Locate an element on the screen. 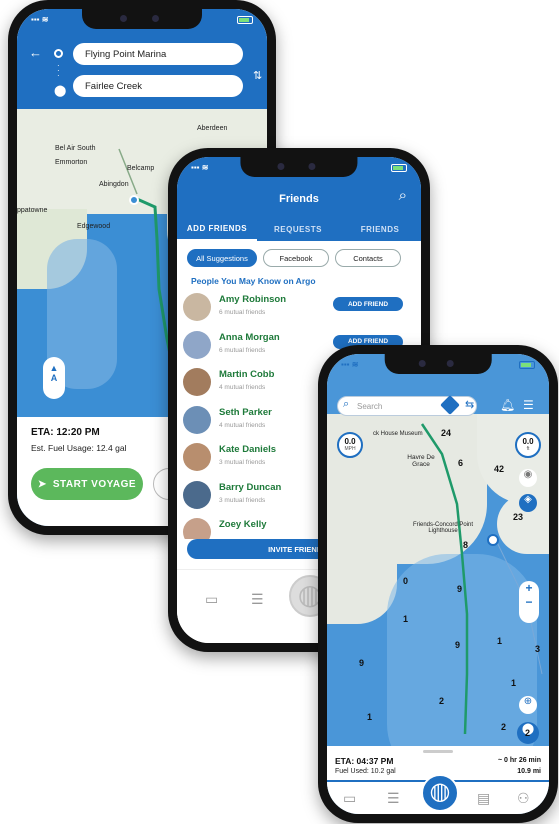 This screenshot has height=824, width=559. depth-label: 0 is located at coordinates (406, 581).